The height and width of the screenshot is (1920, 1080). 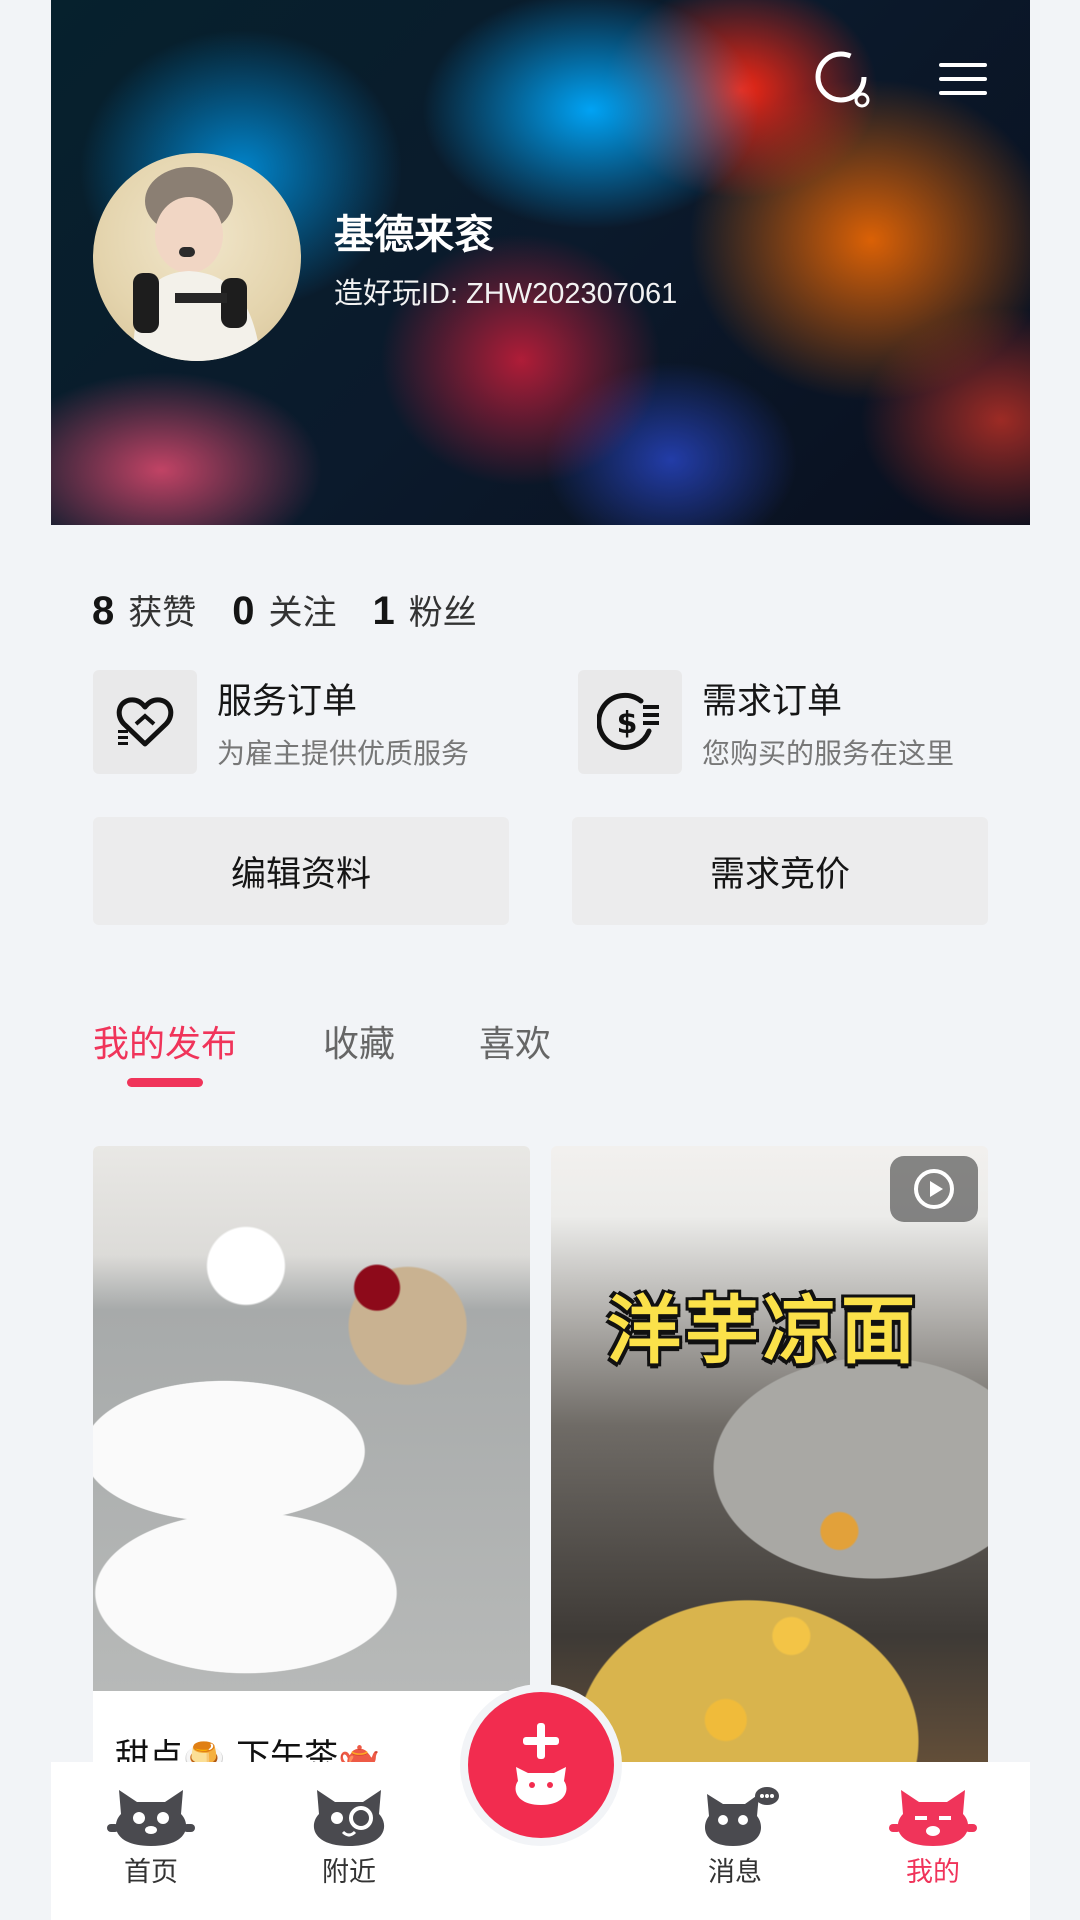 I want to click on avatar, so click(x=197, y=257).